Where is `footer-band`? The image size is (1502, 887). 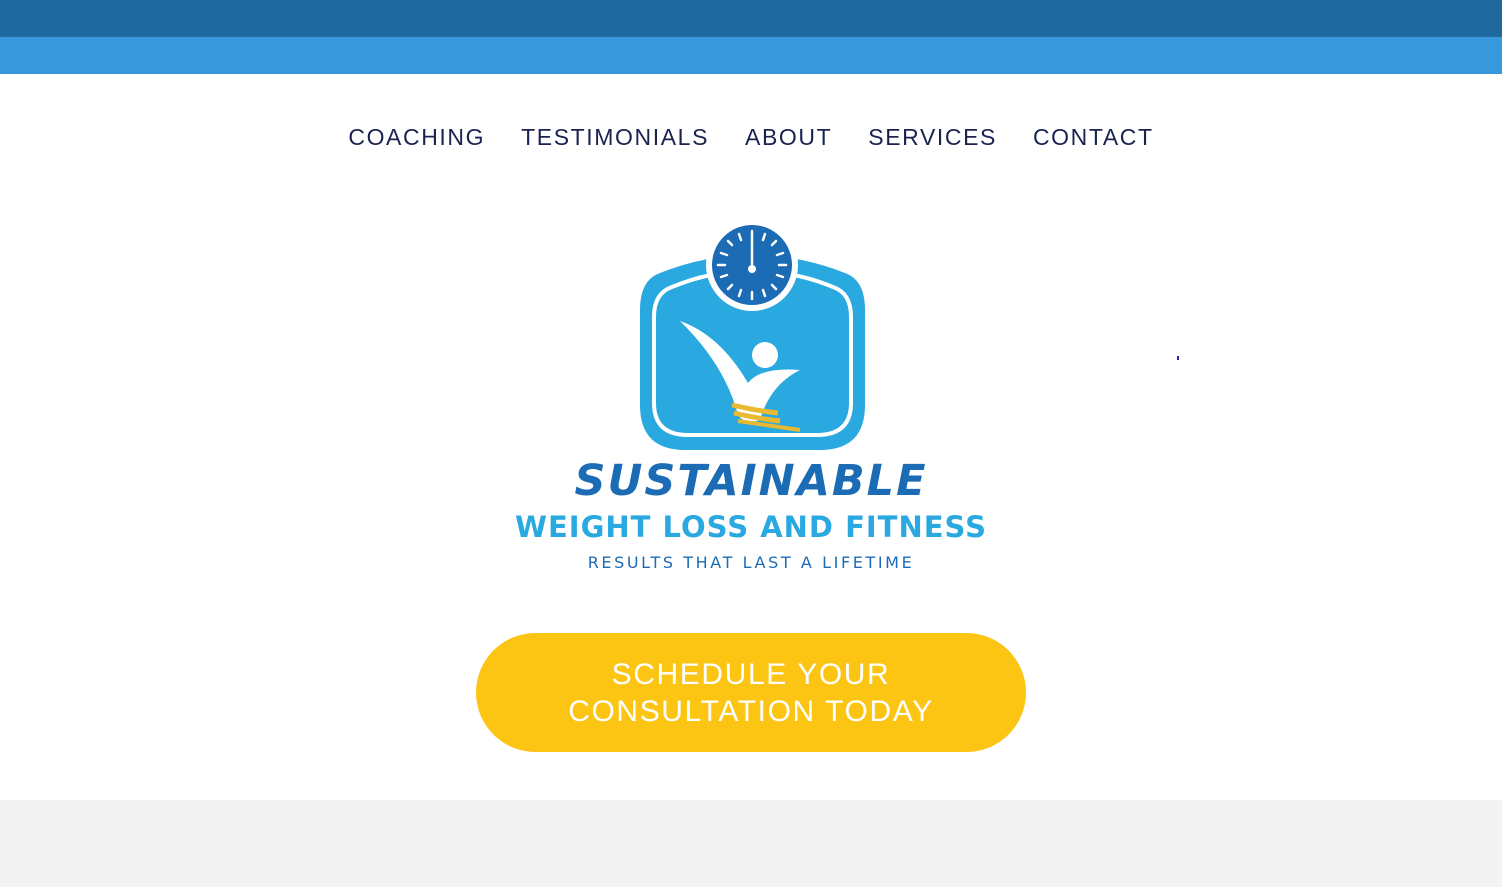 footer-band is located at coordinates (751, 843).